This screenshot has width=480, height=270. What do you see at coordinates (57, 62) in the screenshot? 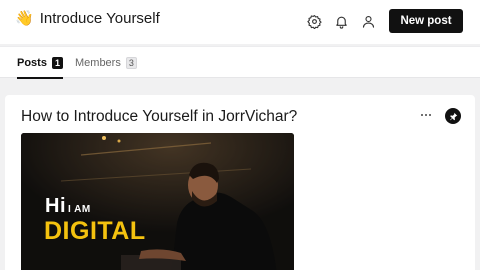
I see `posts-count-badge: 1` at bounding box center [57, 62].